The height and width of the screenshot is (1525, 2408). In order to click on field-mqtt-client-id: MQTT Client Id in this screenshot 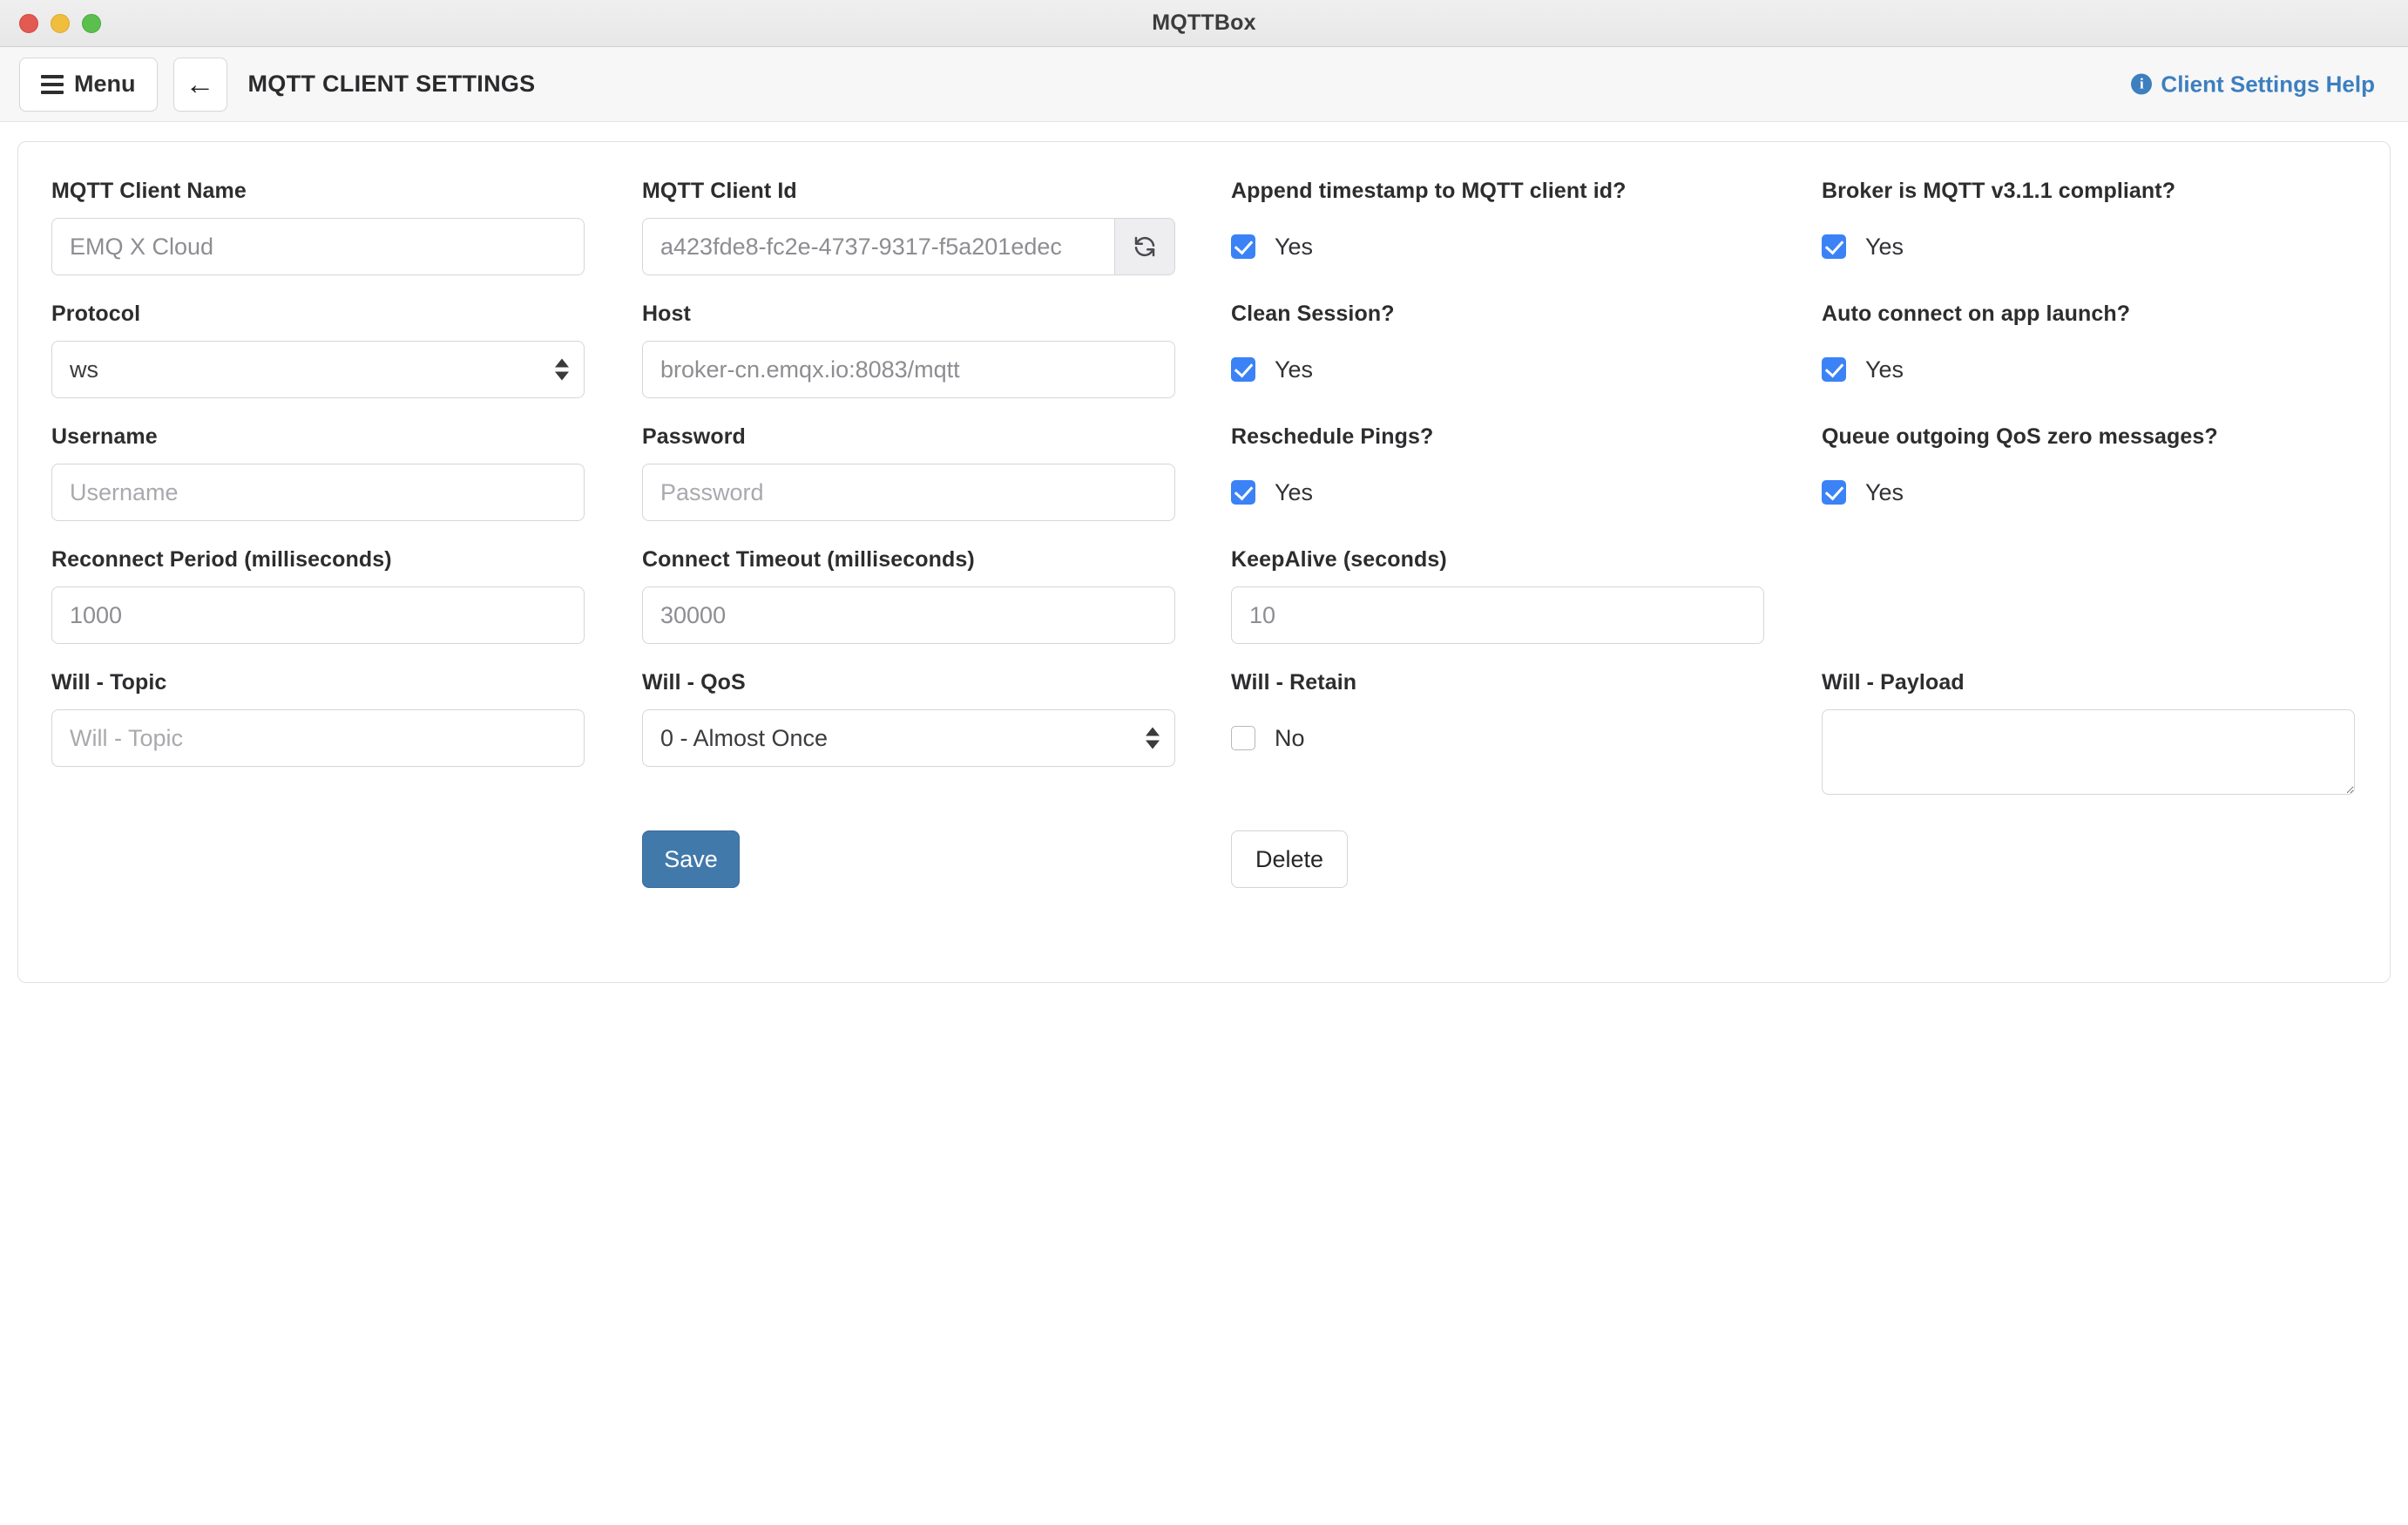, I will do `click(936, 240)`.